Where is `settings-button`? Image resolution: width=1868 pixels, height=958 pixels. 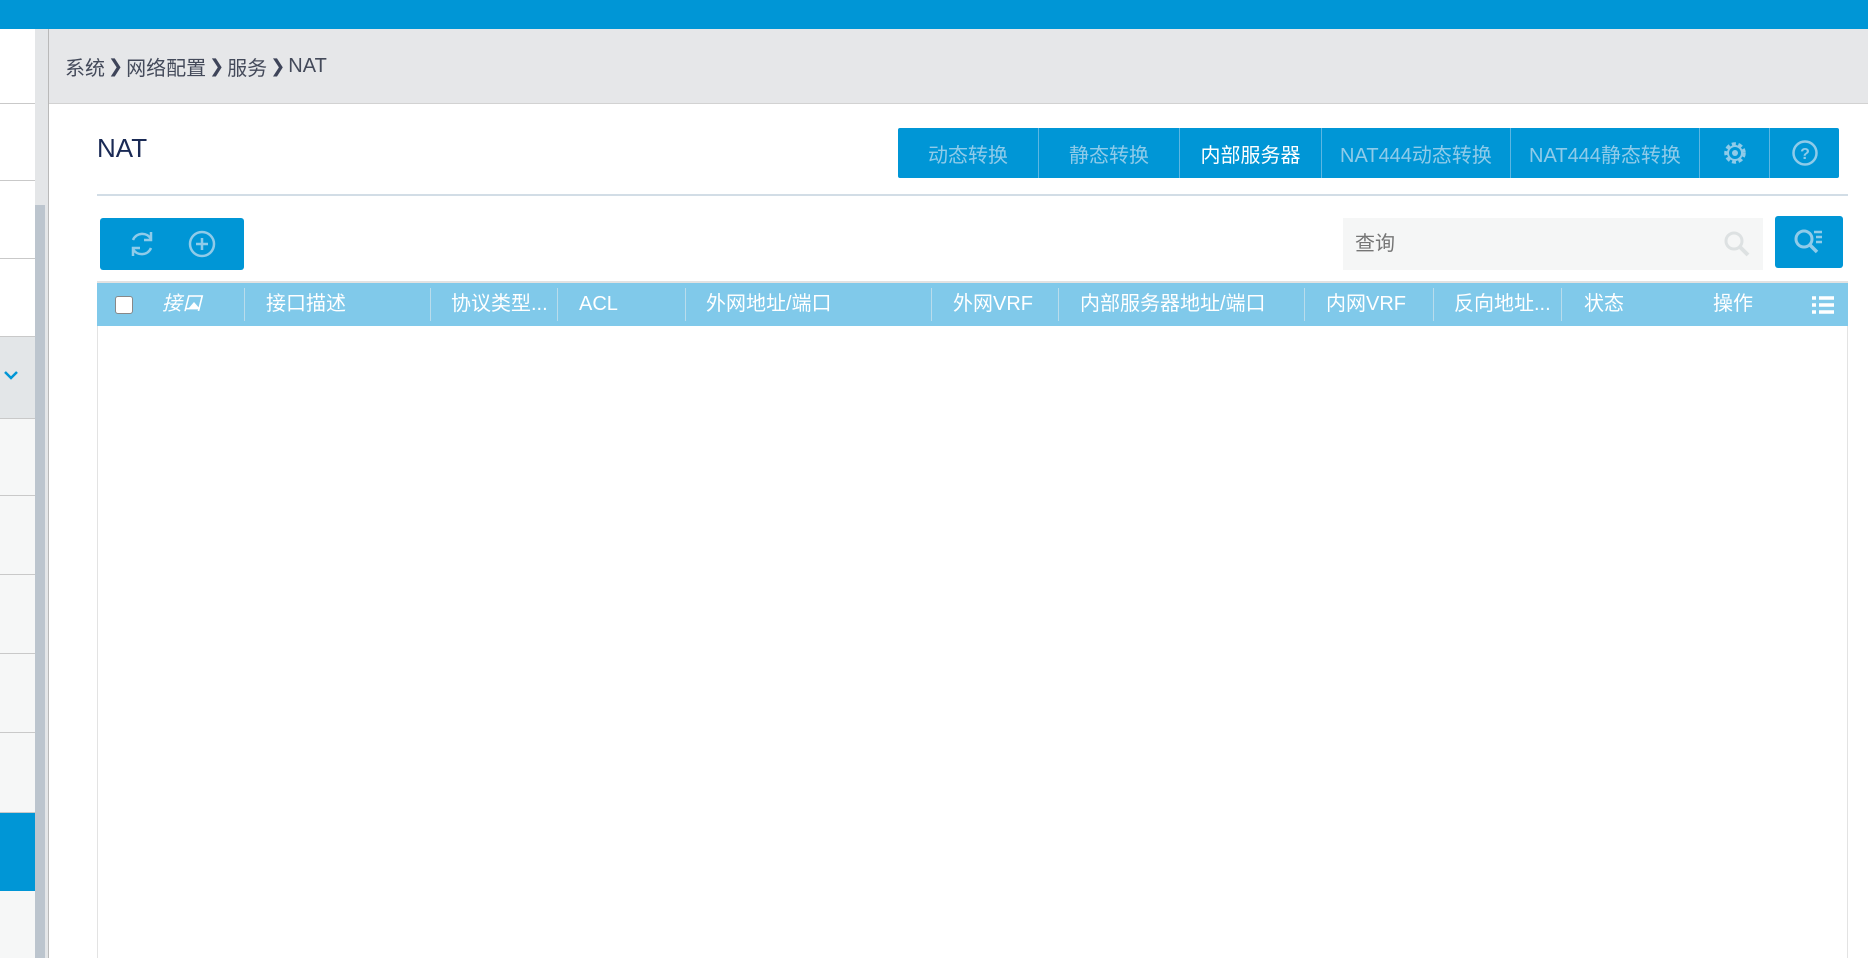 settings-button is located at coordinates (1735, 153).